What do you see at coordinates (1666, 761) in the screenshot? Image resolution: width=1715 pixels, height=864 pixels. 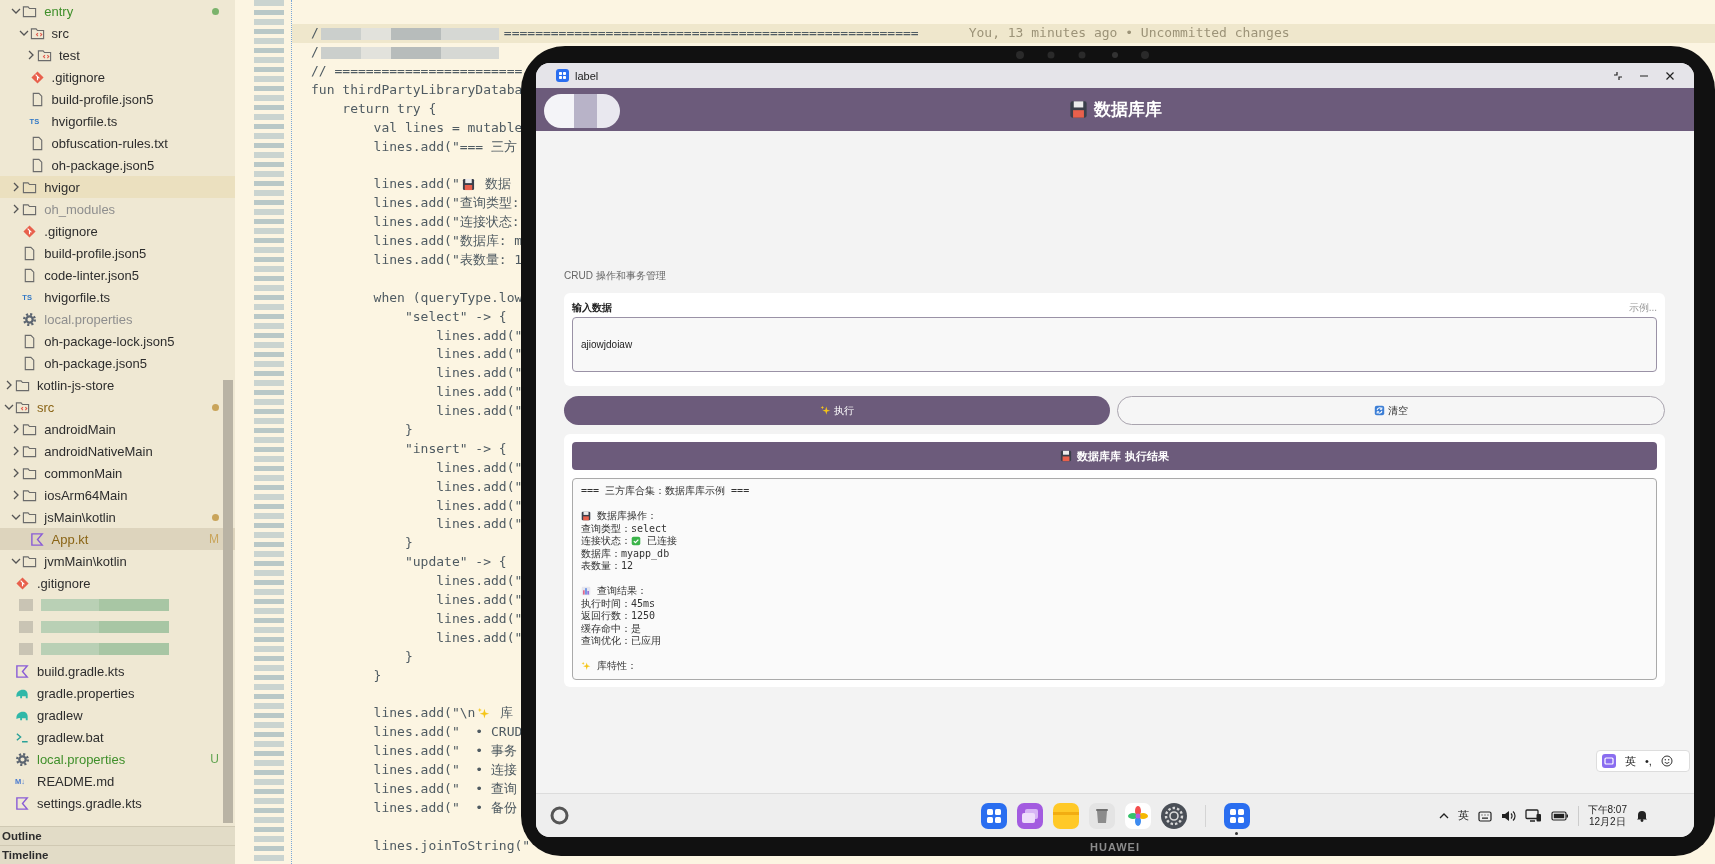 I see `smiley-icon` at bounding box center [1666, 761].